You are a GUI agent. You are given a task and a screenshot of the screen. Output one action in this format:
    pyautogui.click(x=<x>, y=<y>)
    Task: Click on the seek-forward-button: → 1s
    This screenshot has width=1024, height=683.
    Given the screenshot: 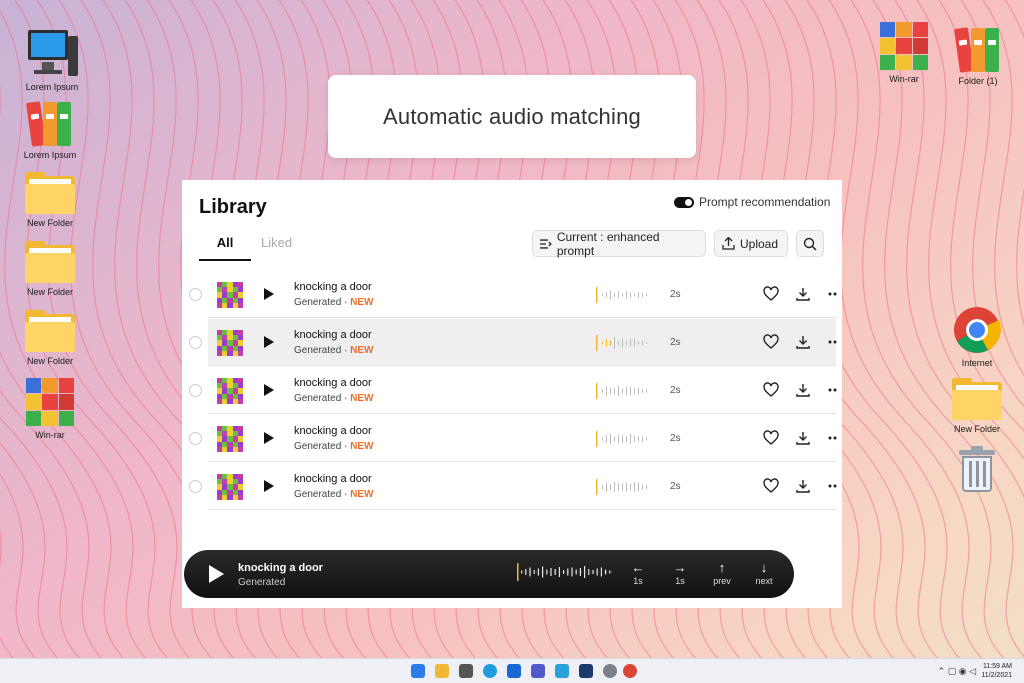 What is the action you would take?
    pyautogui.click(x=680, y=573)
    